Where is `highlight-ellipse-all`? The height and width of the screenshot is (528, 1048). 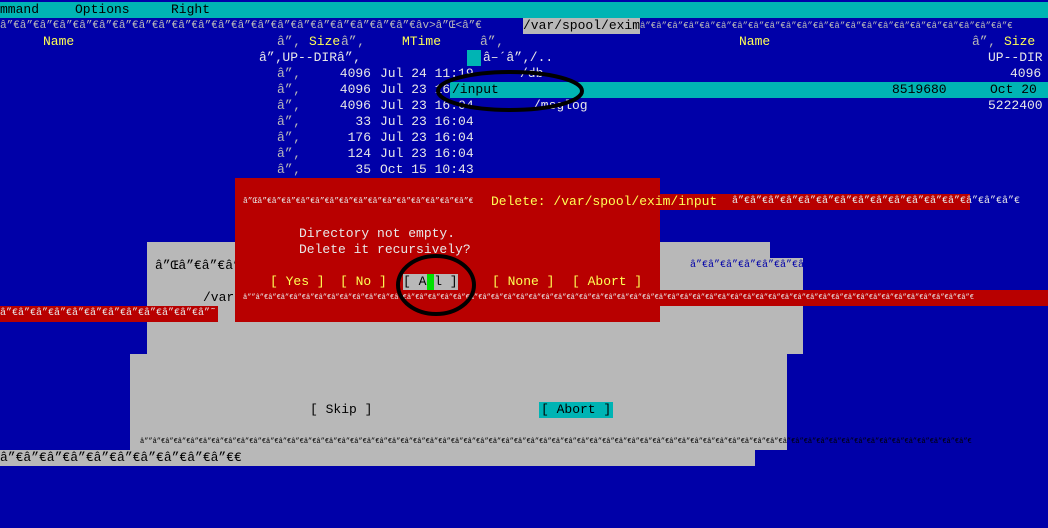
highlight-ellipse-all is located at coordinates (436, 285).